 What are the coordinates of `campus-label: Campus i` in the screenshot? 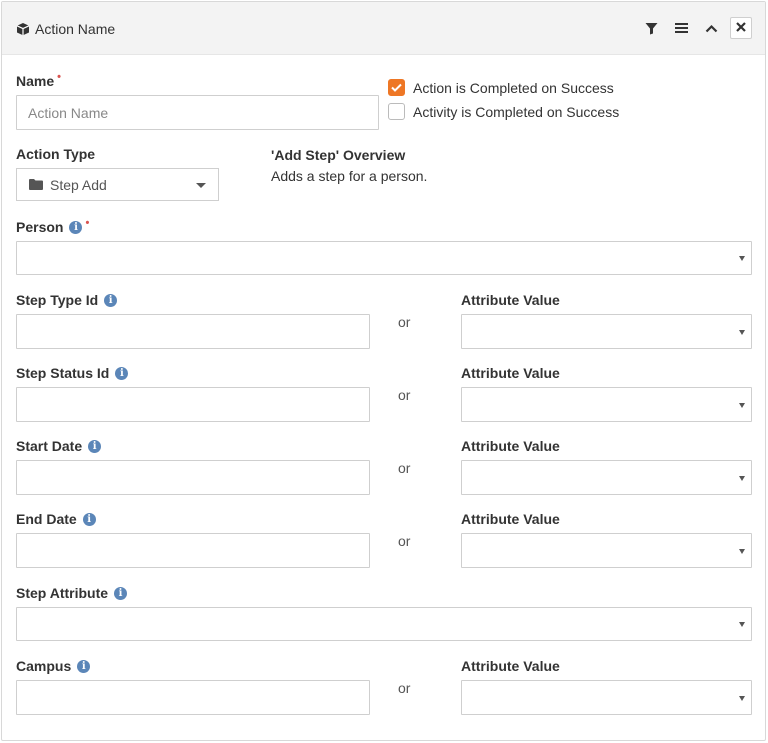 It's located at (53, 666).